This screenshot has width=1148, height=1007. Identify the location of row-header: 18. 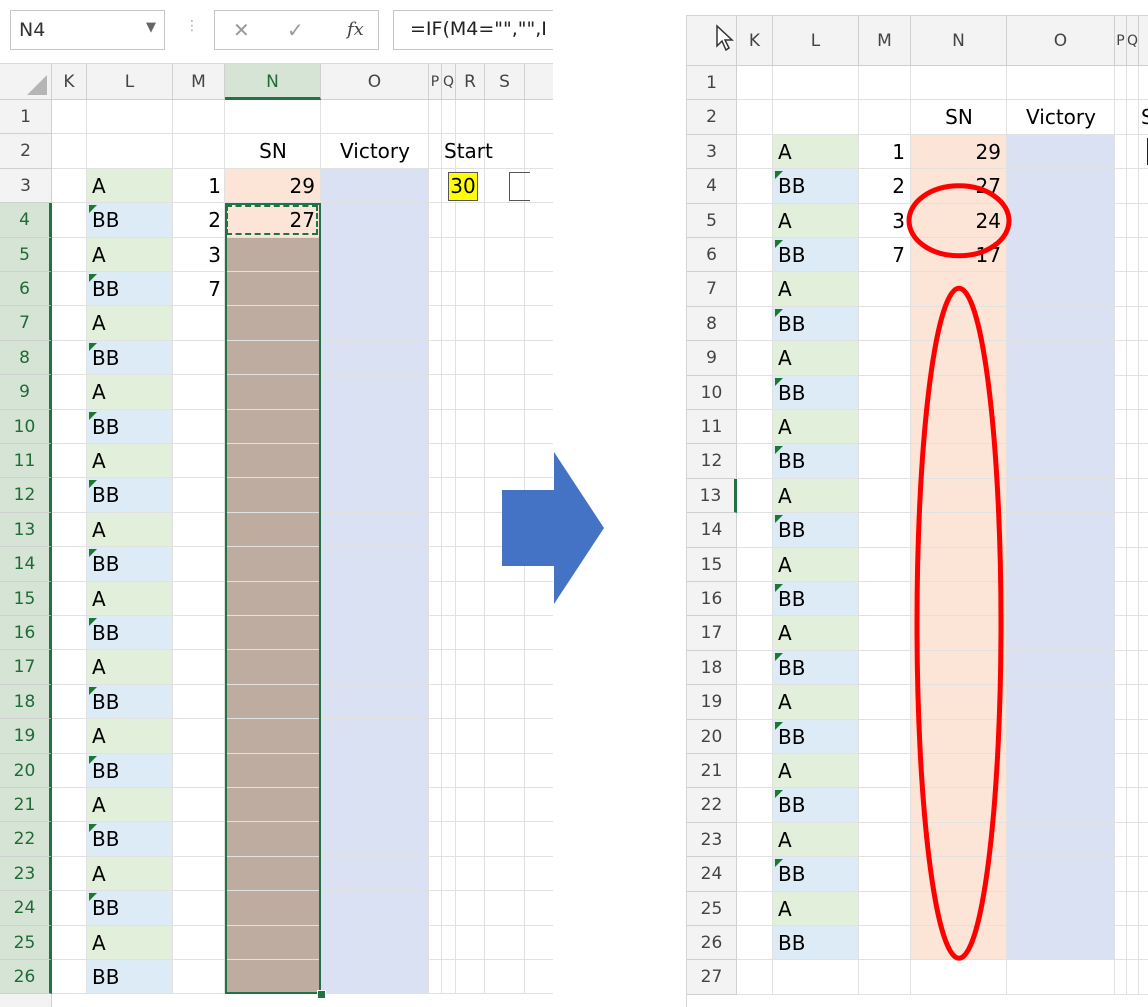
(26, 702).